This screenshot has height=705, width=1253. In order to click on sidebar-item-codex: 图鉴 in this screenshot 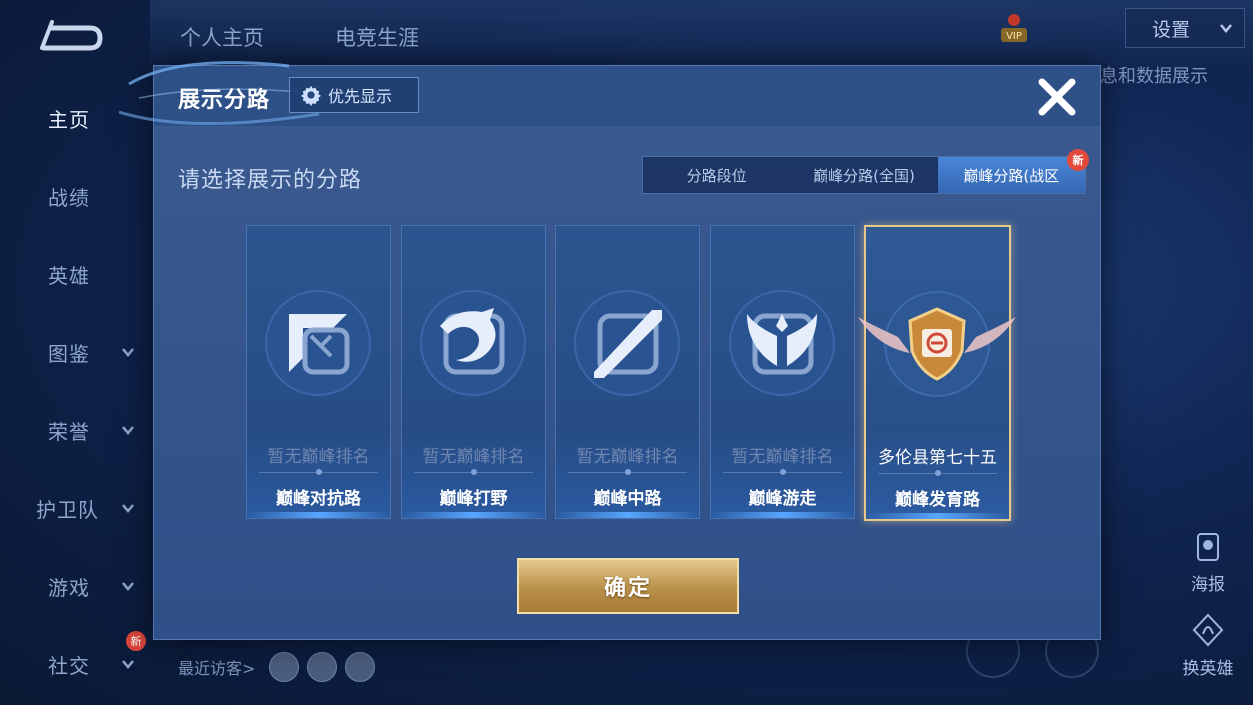, I will do `click(75, 352)`.